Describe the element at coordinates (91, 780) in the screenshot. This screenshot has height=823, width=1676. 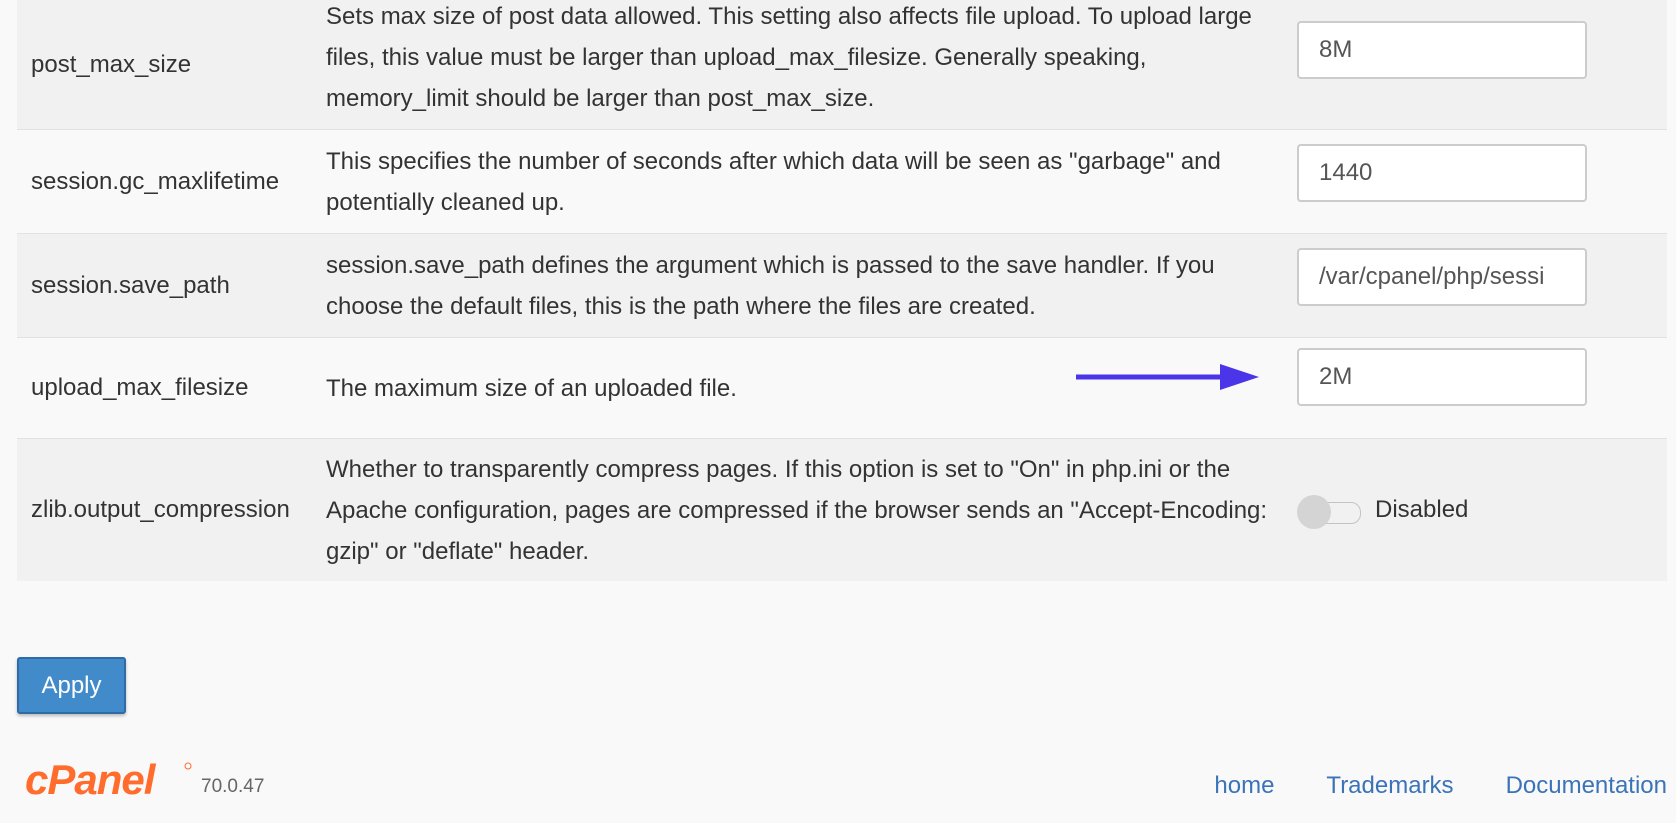
I see `svg-text: cPanel` at that location.